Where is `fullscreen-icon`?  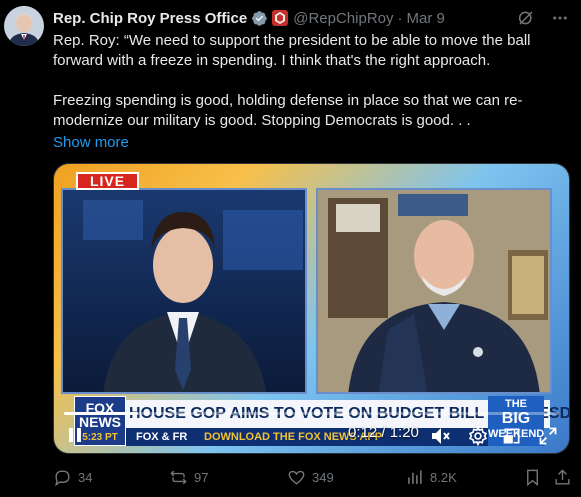 fullscreen-icon is located at coordinates (548, 436).